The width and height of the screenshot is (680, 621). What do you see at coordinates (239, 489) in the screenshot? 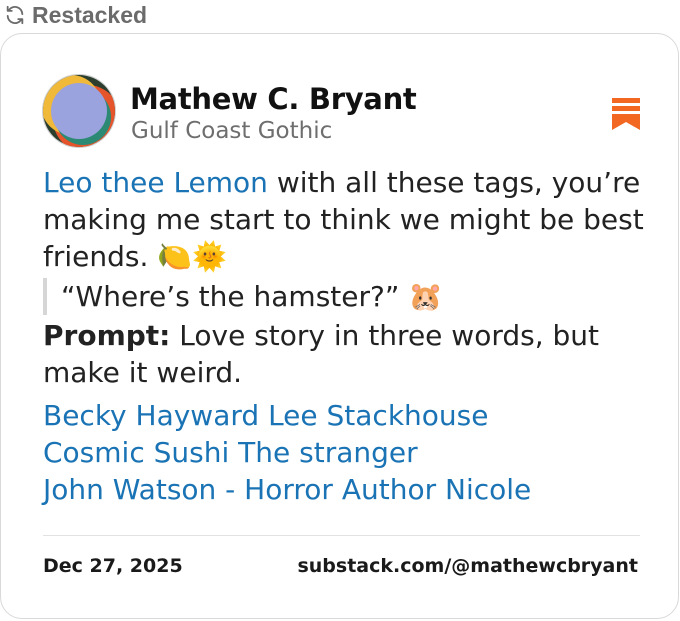
I see `tag-link: John Watson - Horror Author` at bounding box center [239, 489].